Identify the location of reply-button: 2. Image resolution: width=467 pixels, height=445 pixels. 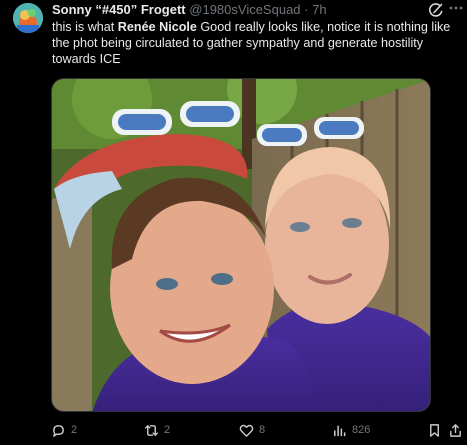
(64, 430).